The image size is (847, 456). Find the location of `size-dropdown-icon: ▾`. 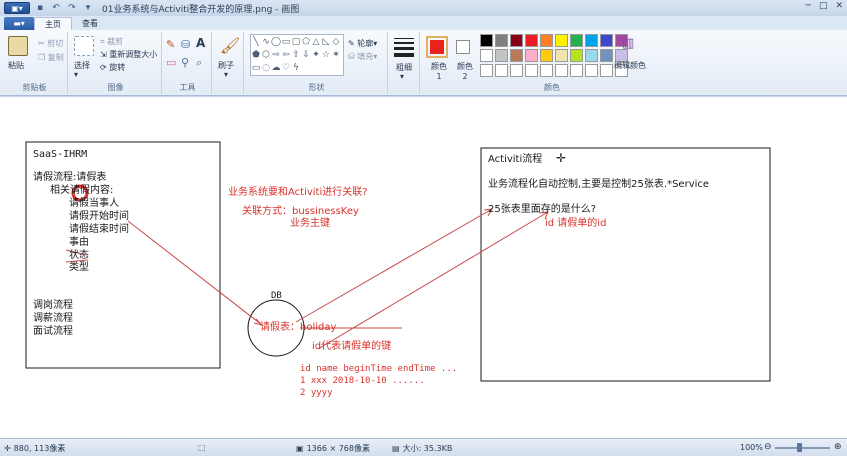

size-dropdown-icon: ▾ is located at coordinates (402, 76).